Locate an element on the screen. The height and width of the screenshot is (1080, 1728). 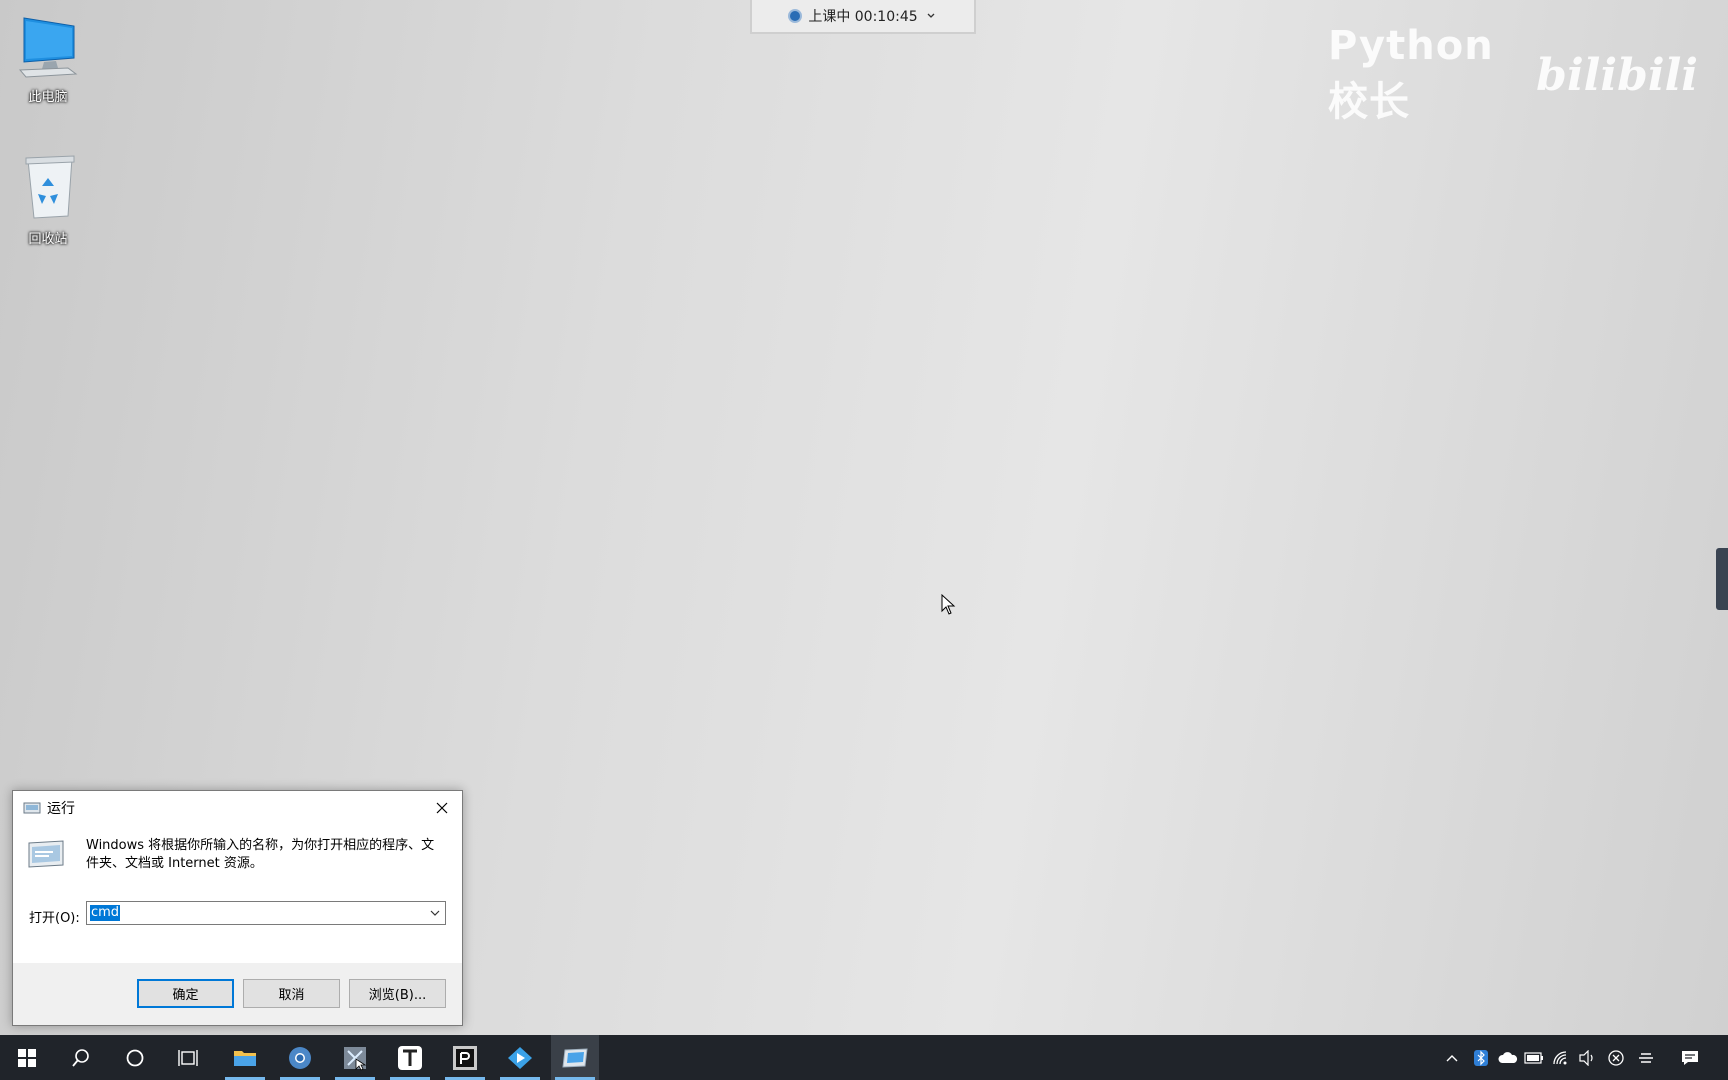
watermark-brand: bilibili is located at coordinates (1617, 75).